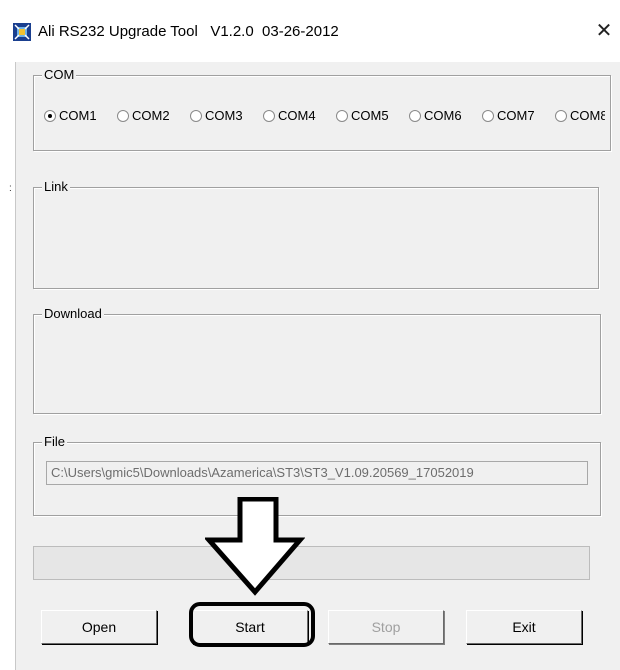 This screenshot has height=670, width=620. I want to click on radio-com3: COM3, so click(222, 116).